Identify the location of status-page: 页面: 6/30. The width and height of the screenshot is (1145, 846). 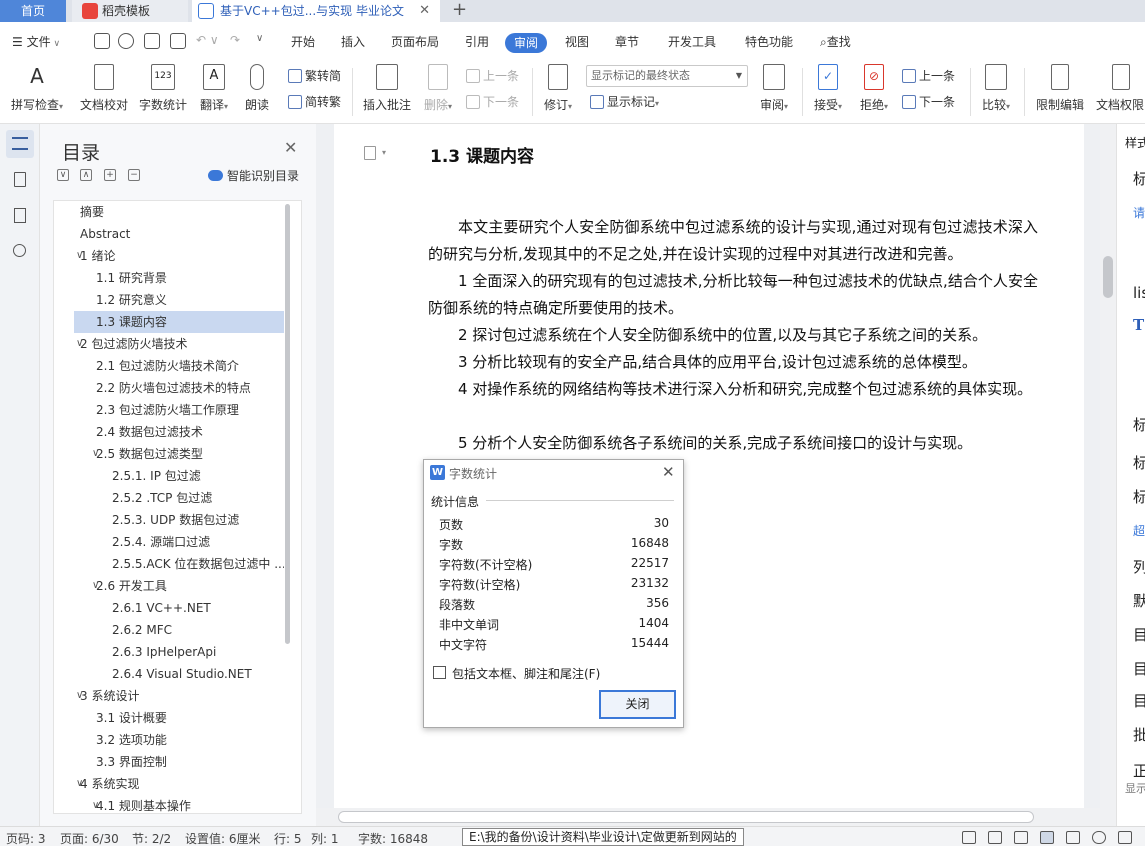
(89, 838).